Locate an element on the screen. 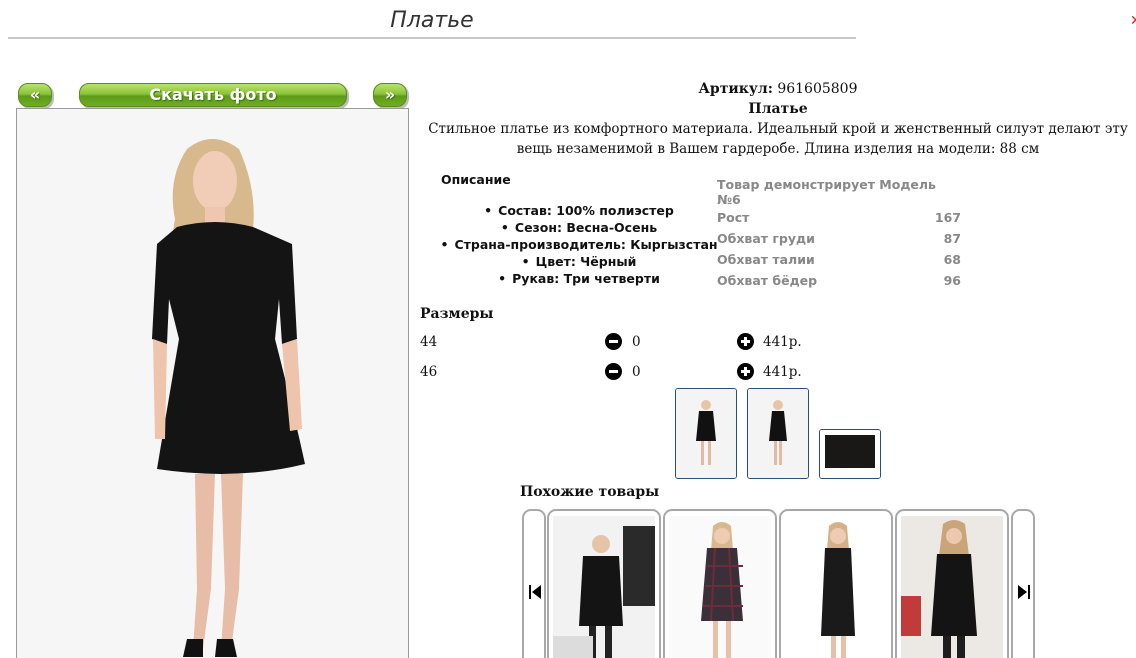 The height and width of the screenshot is (658, 1136). measurement-value: 68 is located at coordinates (952, 259).